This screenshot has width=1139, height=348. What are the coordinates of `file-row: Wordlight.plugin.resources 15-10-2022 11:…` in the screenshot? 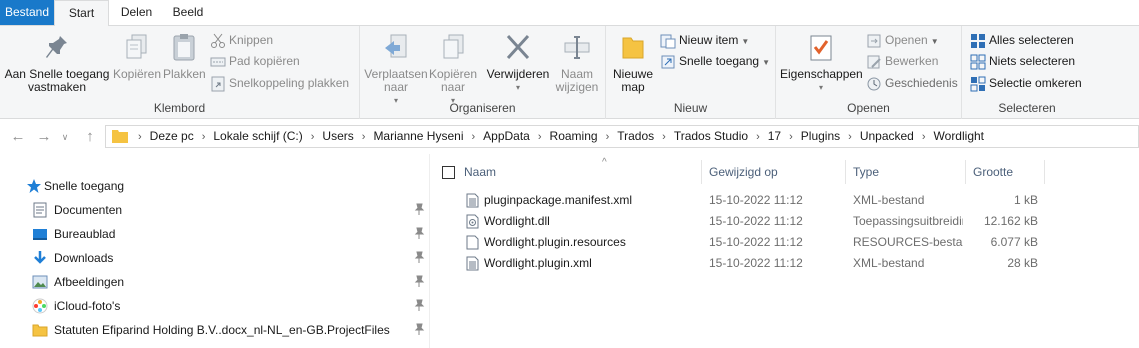 It's located at (784, 242).